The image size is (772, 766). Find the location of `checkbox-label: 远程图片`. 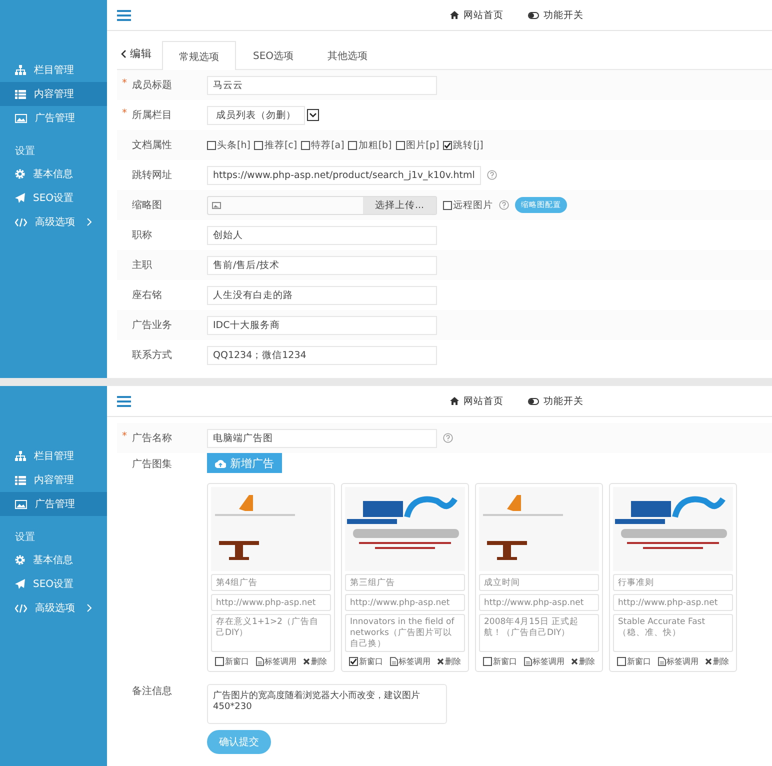

checkbox-label: 远程图片 is located at coordinates (473, 205).